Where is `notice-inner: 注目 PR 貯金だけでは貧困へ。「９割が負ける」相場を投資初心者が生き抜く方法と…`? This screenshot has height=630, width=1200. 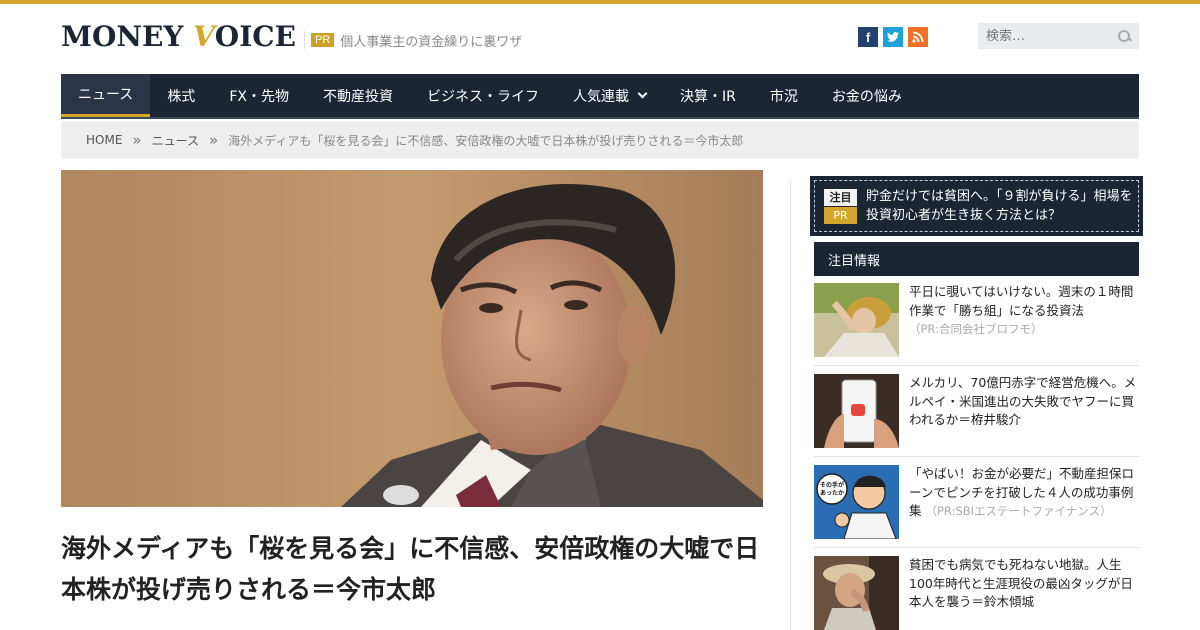
notice-inner: 注目 PR 貯金だけでは貧困へ。「９割が負ける」相場を投資初心者が生き抜く方法と… is located at coordinates (976, 206).